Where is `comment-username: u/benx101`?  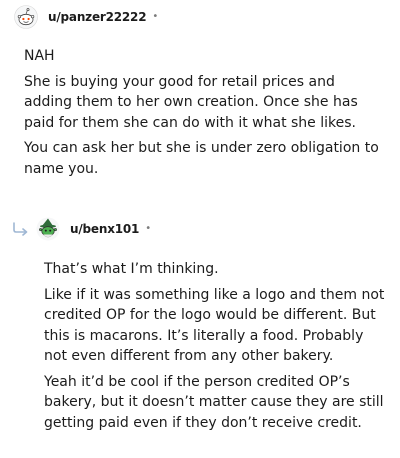
comment-username: u/benx101 is located at coordinates (104, 229).